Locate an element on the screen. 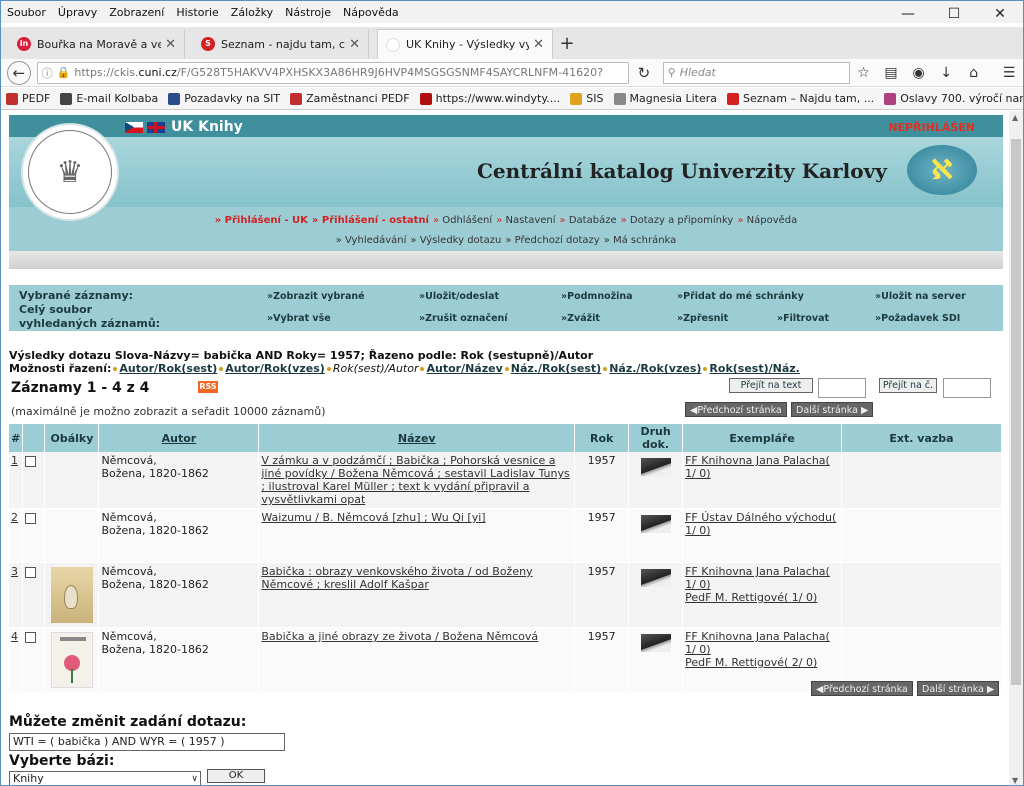  uk-flag-icon is located at coordinates (156, 127).